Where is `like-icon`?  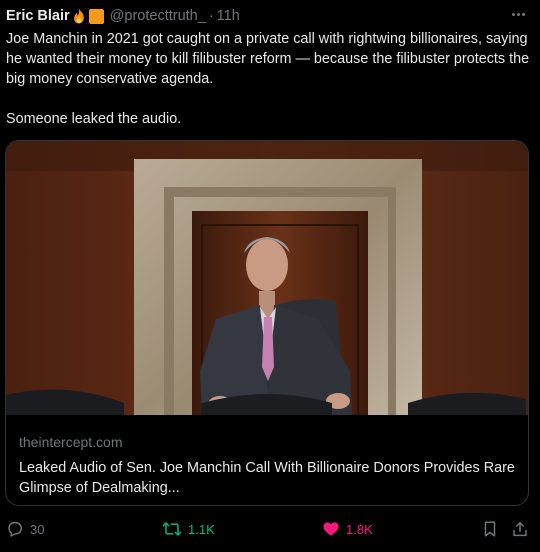 like-icon is located at coordinates (331, 529).